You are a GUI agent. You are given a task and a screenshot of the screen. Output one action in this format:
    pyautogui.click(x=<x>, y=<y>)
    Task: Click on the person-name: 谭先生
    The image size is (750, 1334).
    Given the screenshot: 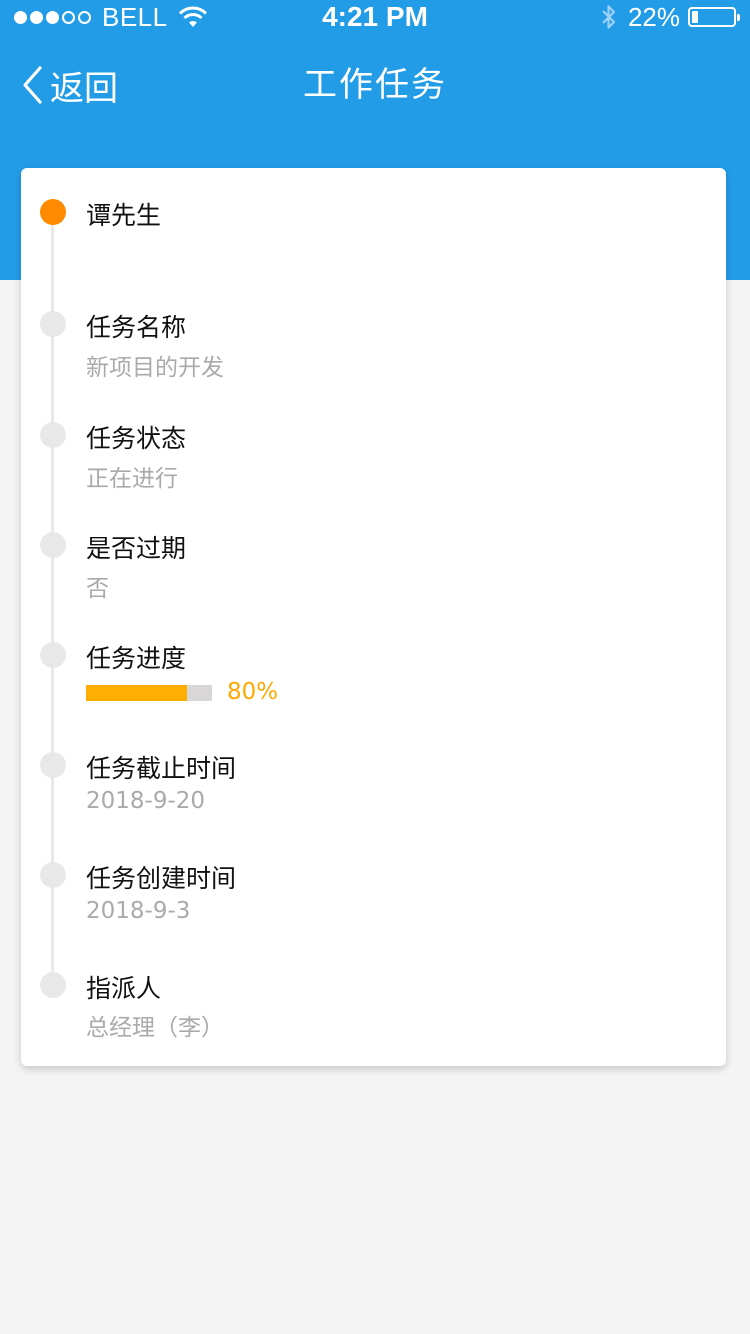 What is the action you would take?
    pyautogui.click(x=124, y=215)
    